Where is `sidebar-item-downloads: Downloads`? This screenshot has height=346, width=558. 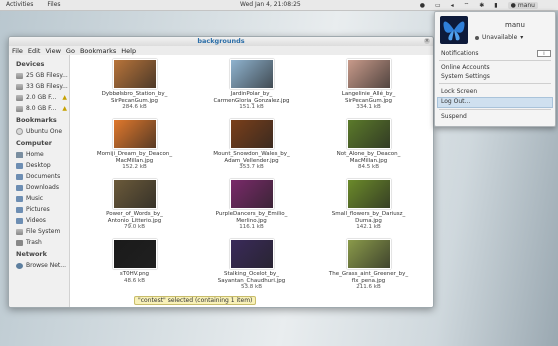
sidebar-item-downloads: Downloads is located at coordinates (39, 187).